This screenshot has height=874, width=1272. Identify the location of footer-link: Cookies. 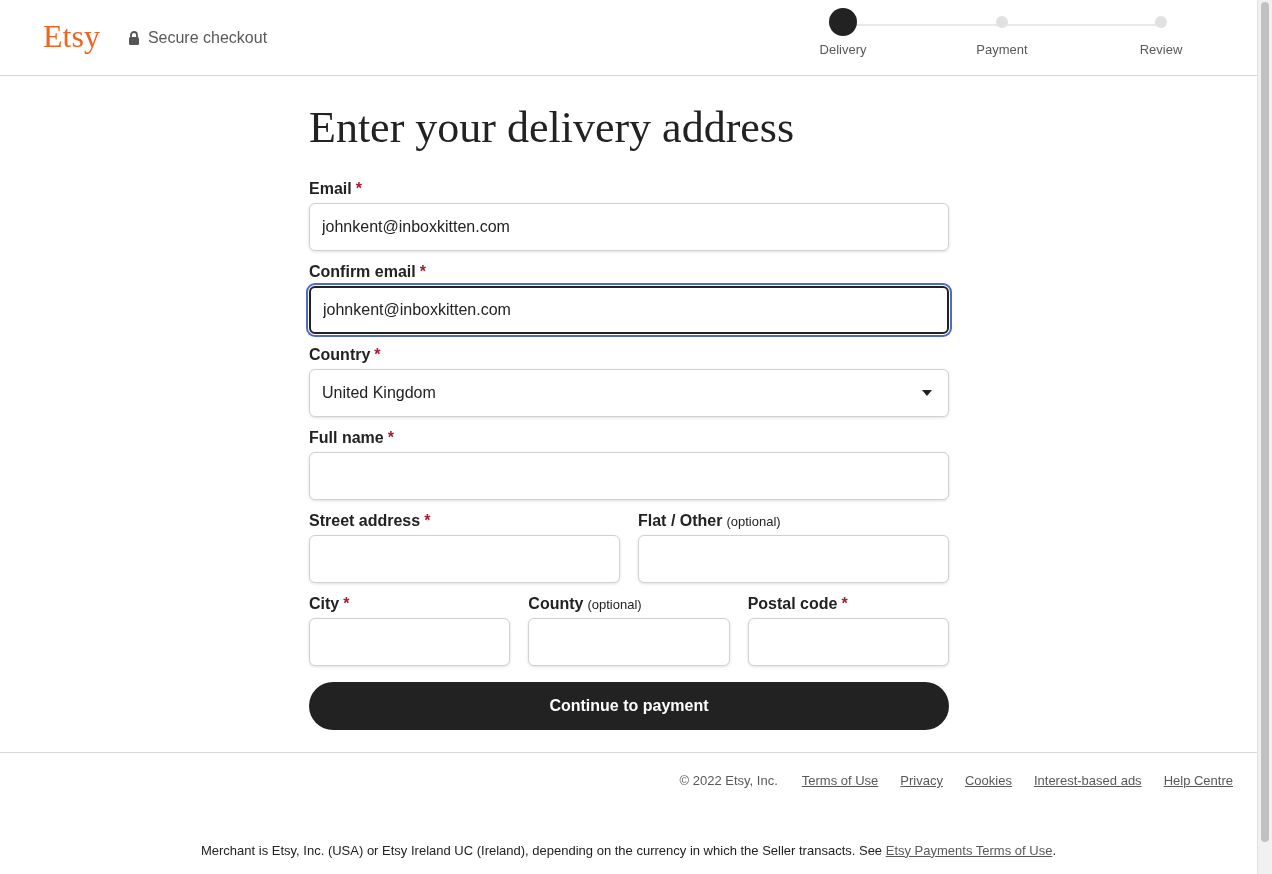
(988, 781).